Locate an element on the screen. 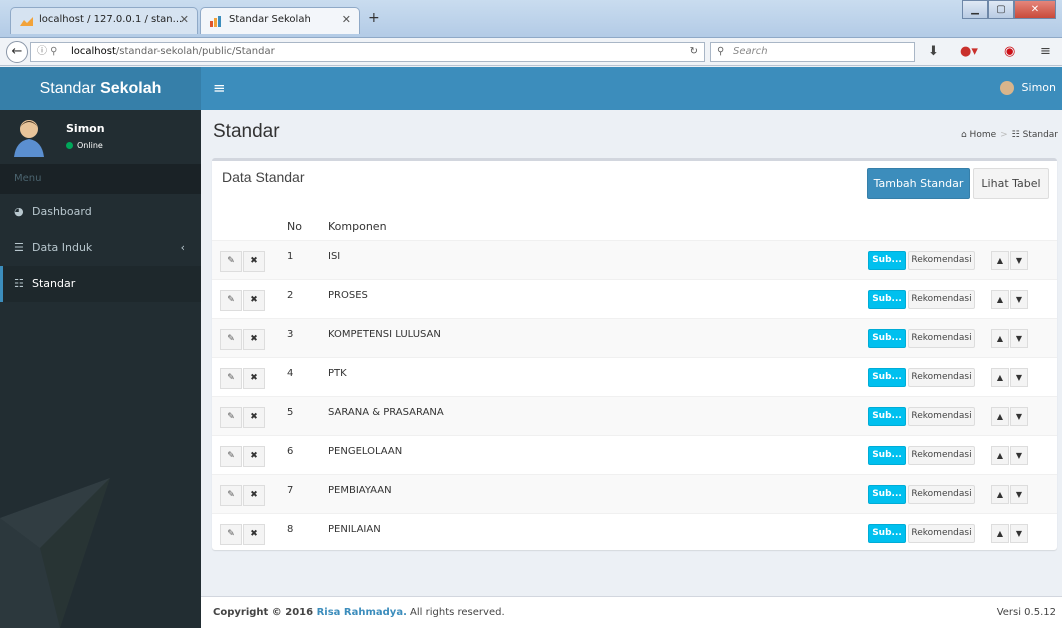 The height and width of the screenshot is (628, 1062). row-number: 8 is located at coordinates (290, 529).